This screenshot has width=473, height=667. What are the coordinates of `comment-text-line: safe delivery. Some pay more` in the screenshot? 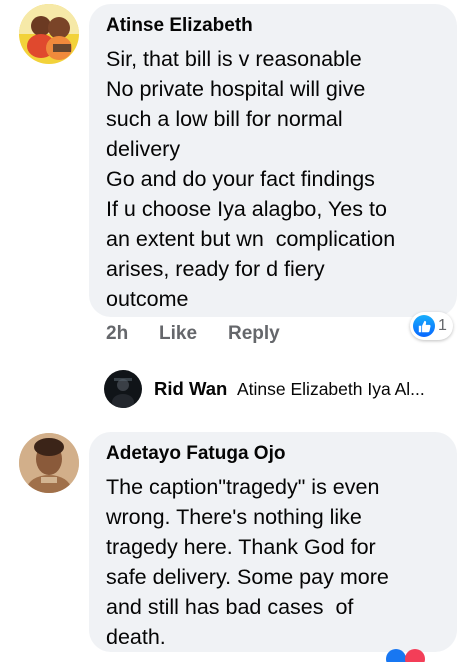 It's located at (247, 577).